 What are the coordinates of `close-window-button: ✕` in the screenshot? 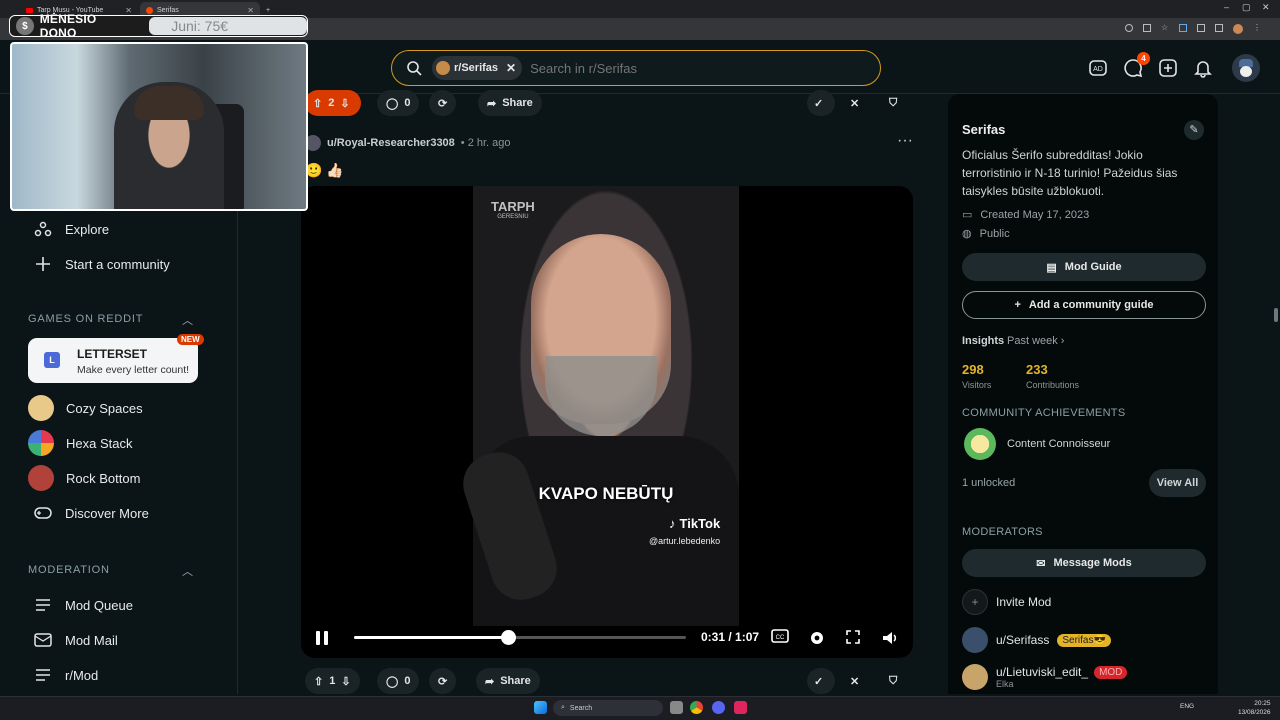 It's located at (1266, 7).